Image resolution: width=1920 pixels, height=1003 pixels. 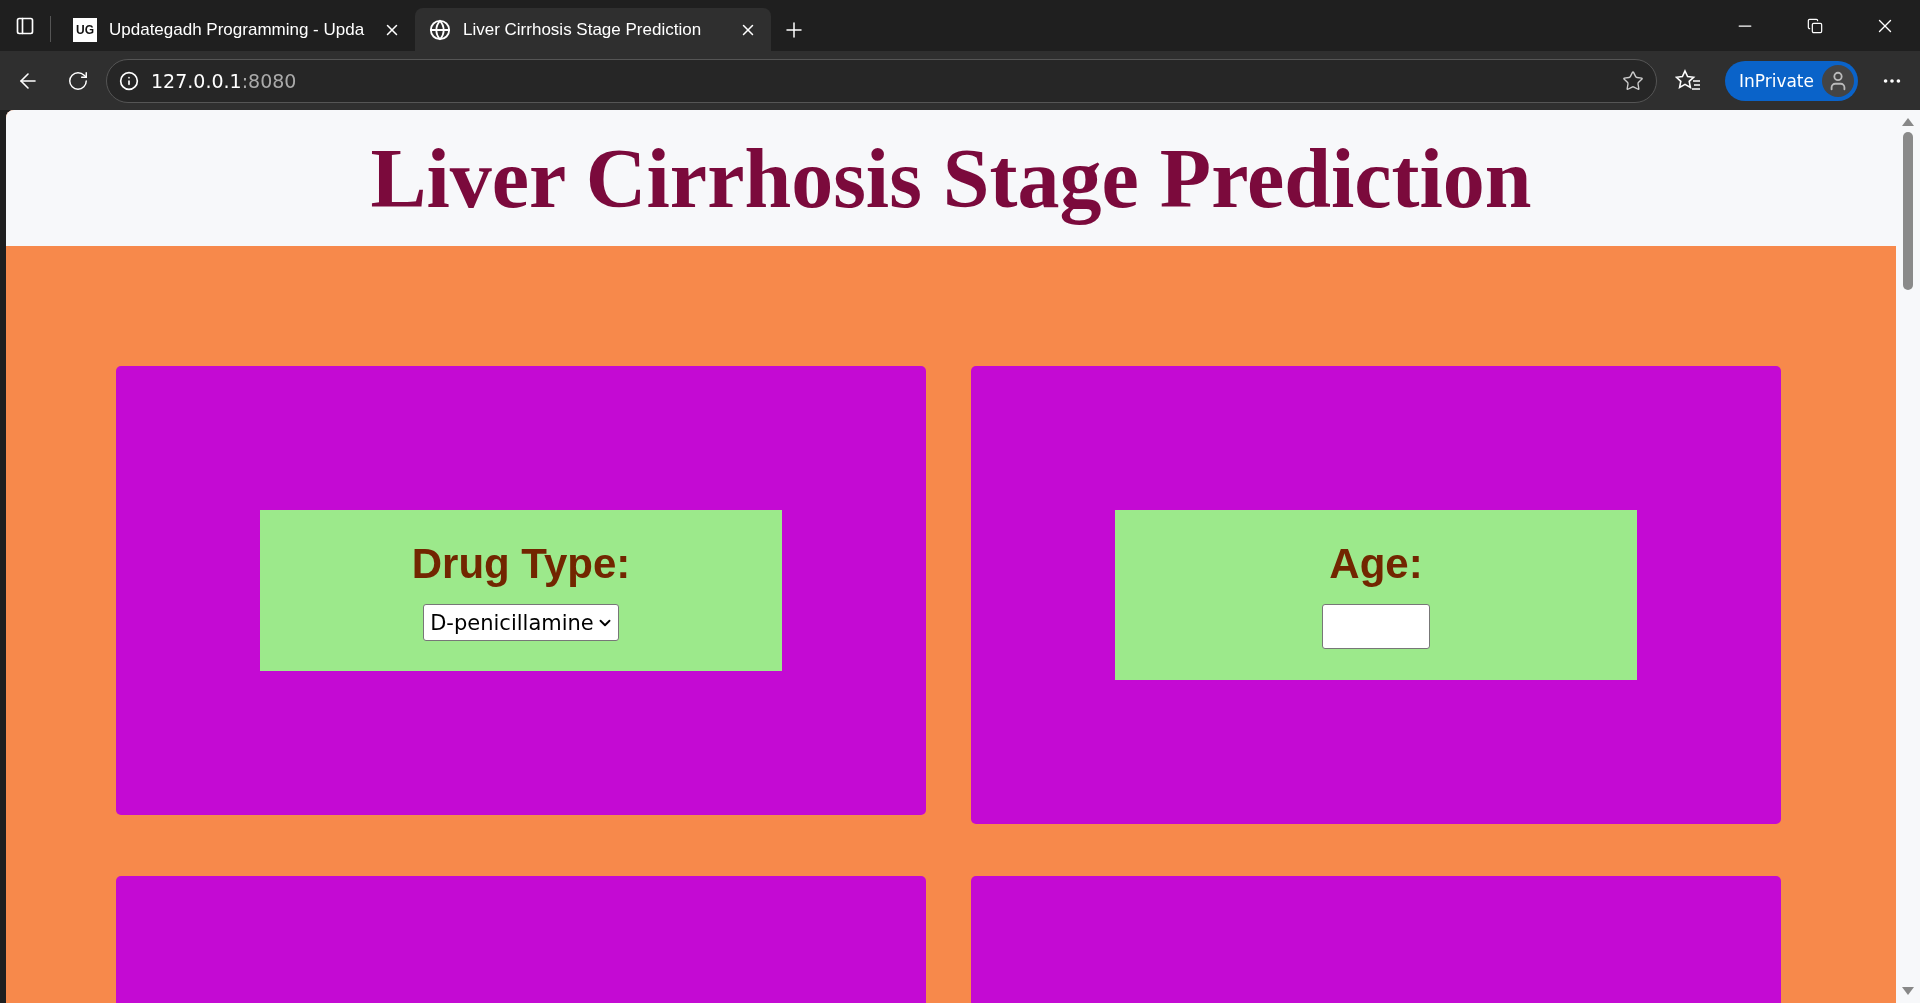 I want to click on star-icon, so click(x=1632, y=80).